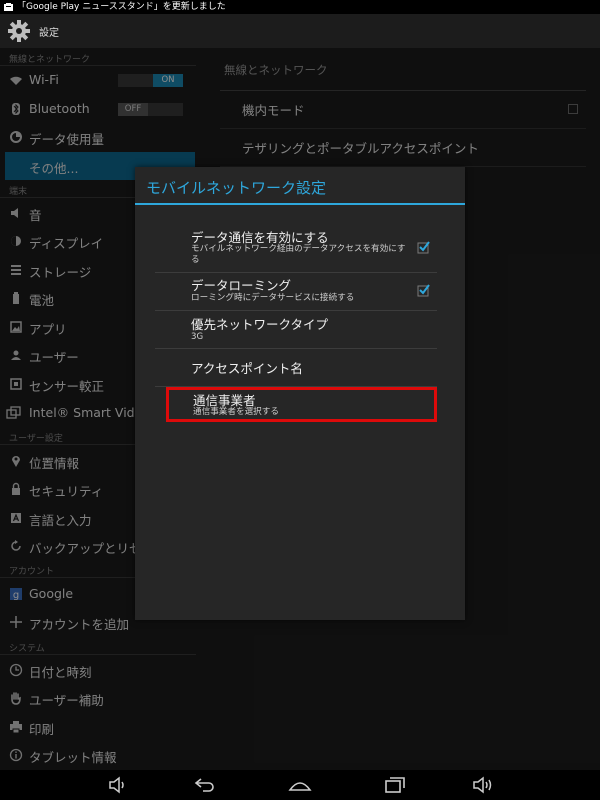  Describe the element at coordinates (118, 785) in the screenshot. I see `volume-down-icon` at that location.